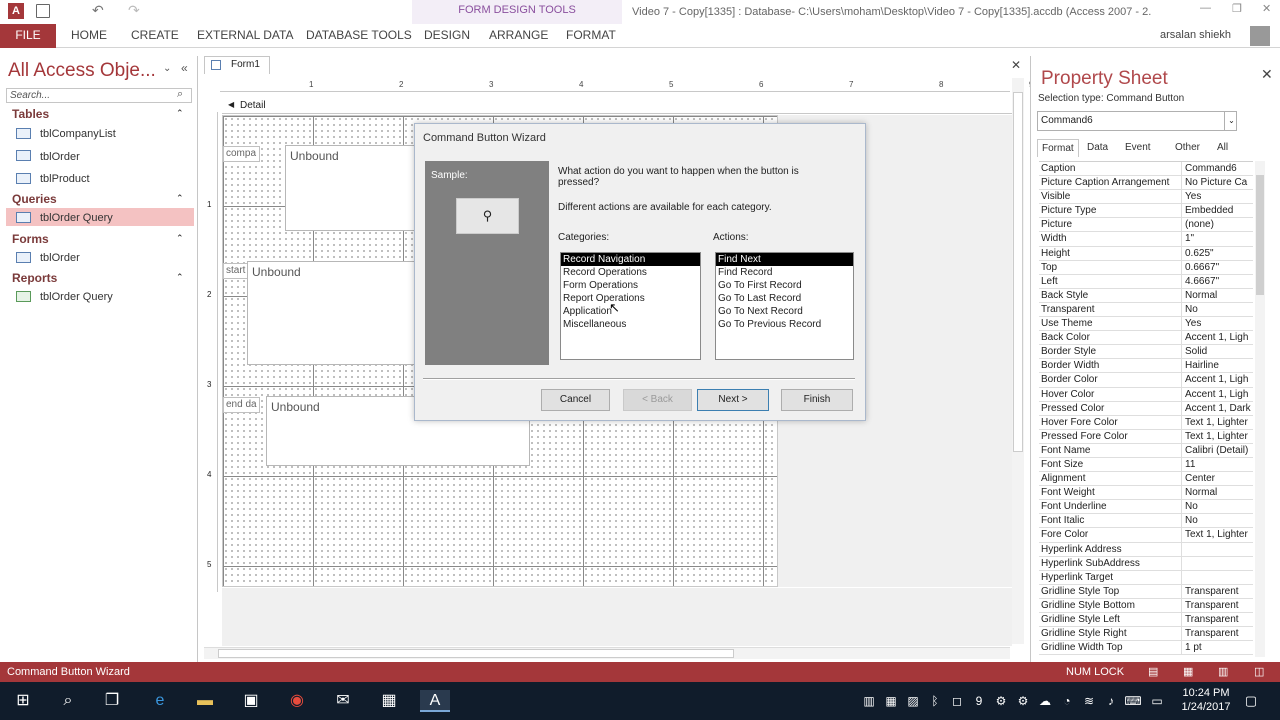 This screenshot has height=720, width=1280. I want to click on property-row: Width 1", so click(1146, 239).